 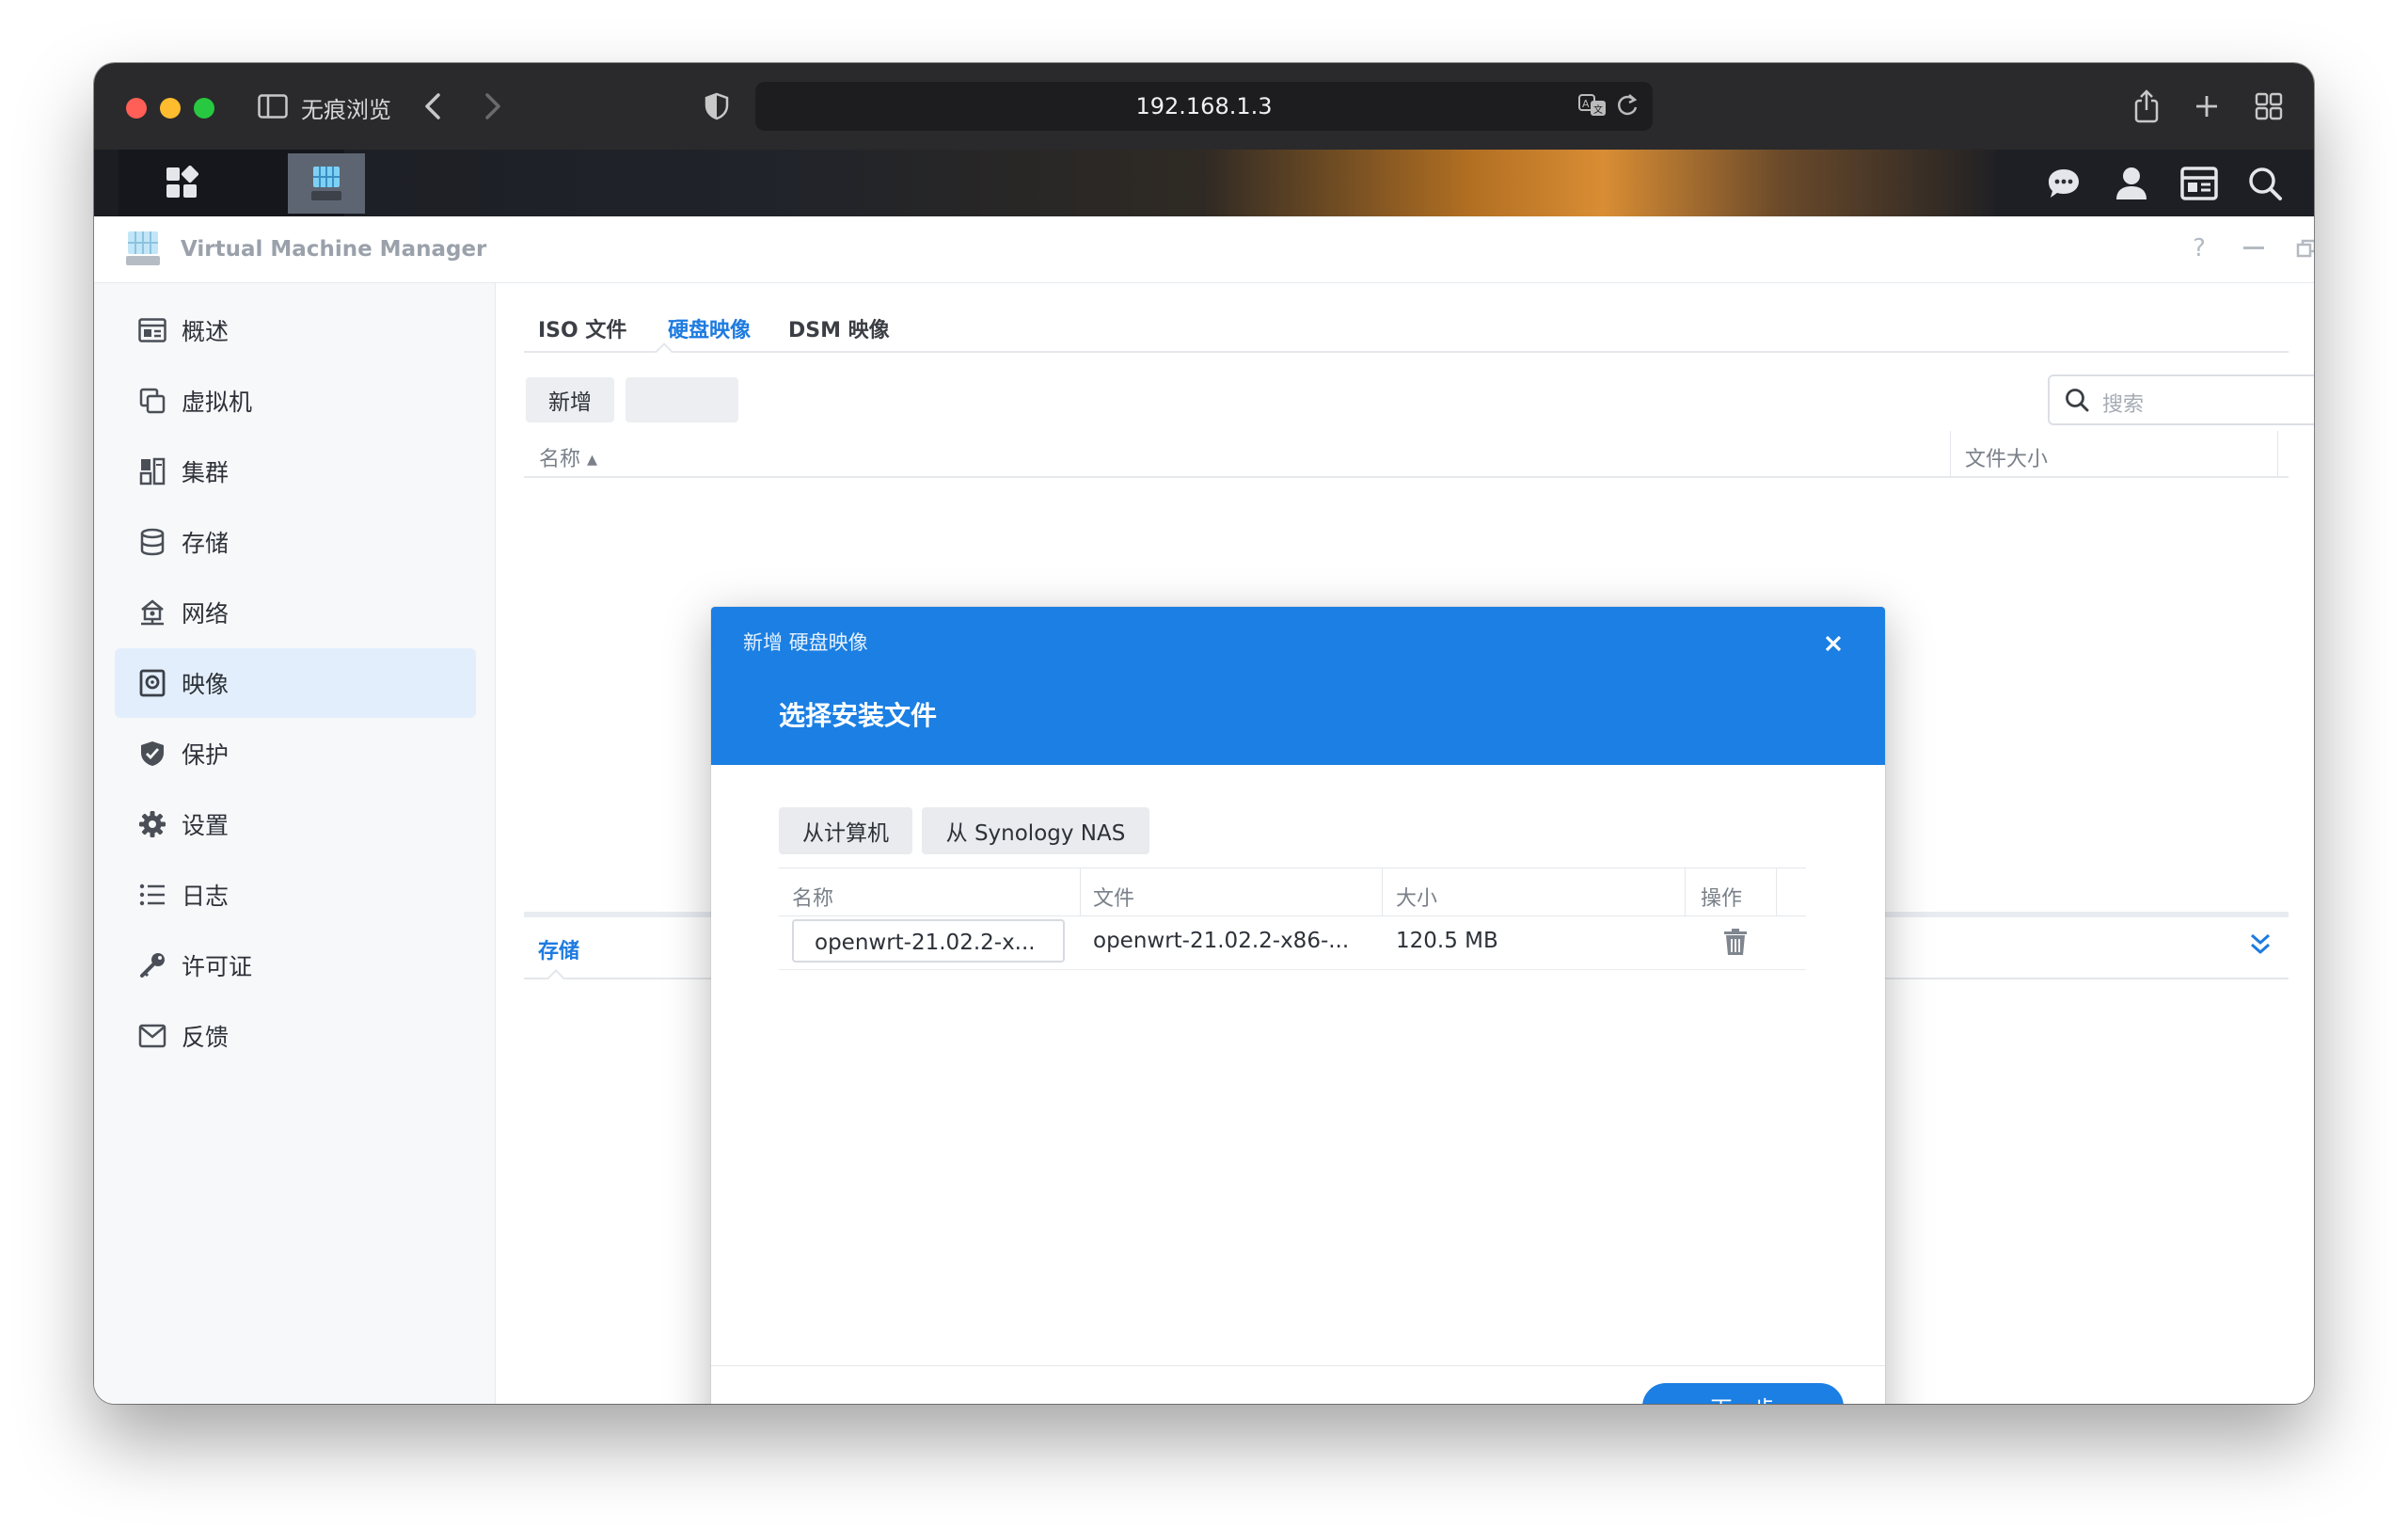 I want to click on sidebar-item-overview: 概述, so click(x=296, y=330).